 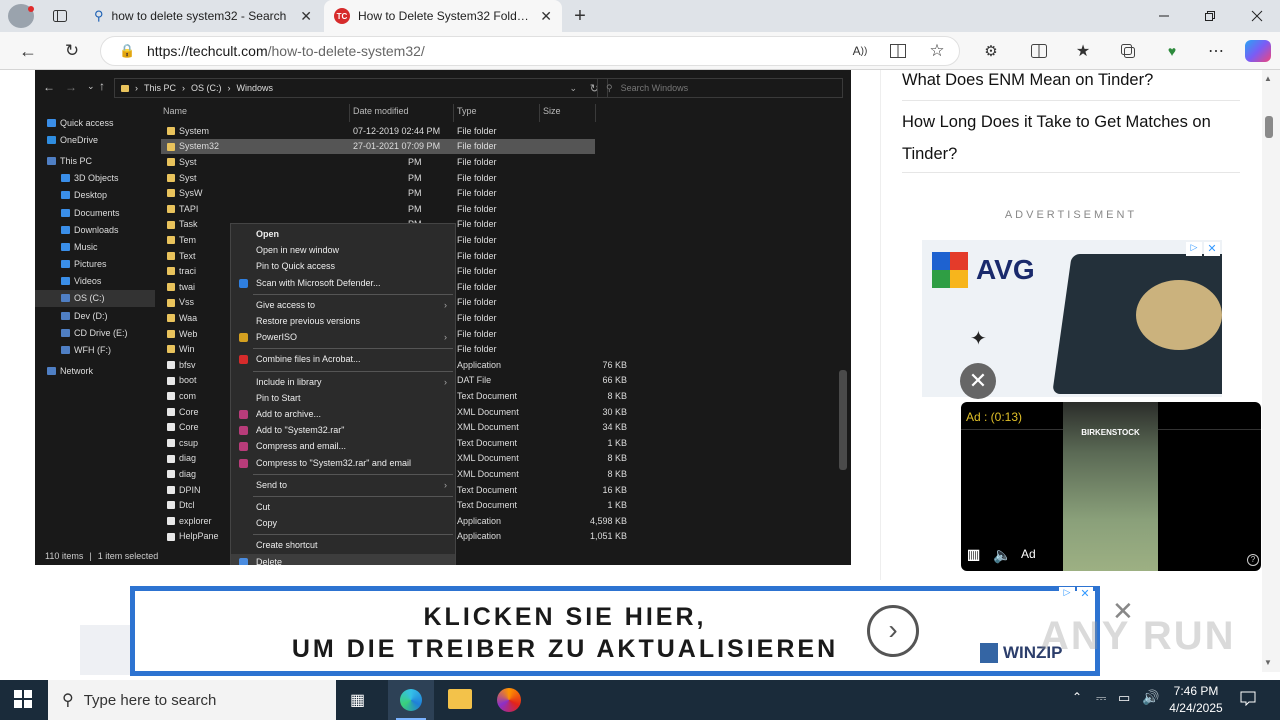 What do you see at coordinates (1210, 16) in the screenshot?
I see `restore-button` at bounding box center [1210, 16].